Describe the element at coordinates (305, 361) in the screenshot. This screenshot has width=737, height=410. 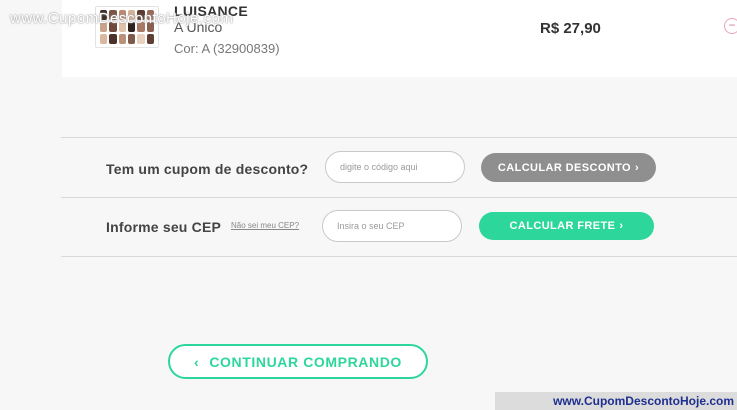
I see `continue-shopping-label: CONTINUAR COMPRANDO` at that location.